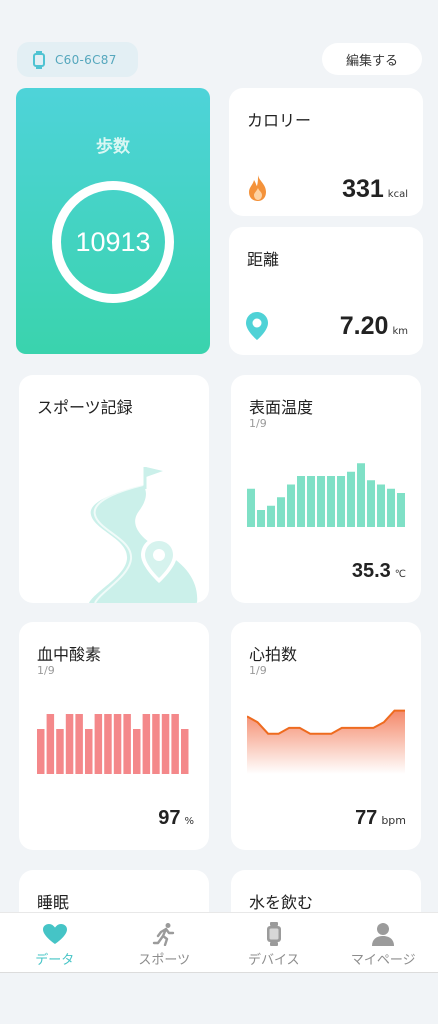 Image resolution: width=438 pixels, height=1024 pixels. Describe the element at coordinates (46, 670) in the screenshot. I see `blood-oxygen-page: 1/9` at that location.